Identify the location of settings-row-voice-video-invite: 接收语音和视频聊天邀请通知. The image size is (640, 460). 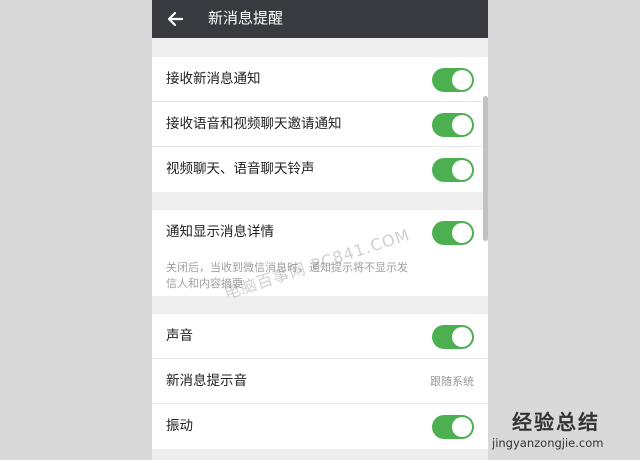
(320, 124).